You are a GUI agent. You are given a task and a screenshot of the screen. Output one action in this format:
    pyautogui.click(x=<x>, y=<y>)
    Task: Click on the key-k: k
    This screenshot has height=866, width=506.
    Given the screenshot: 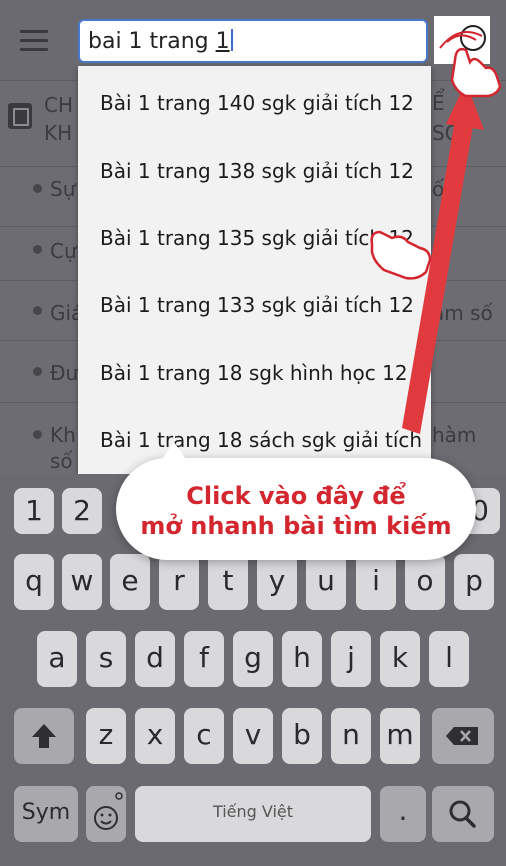 What is the action you would take?
    pyautogui.click(x=400, y=659)
    